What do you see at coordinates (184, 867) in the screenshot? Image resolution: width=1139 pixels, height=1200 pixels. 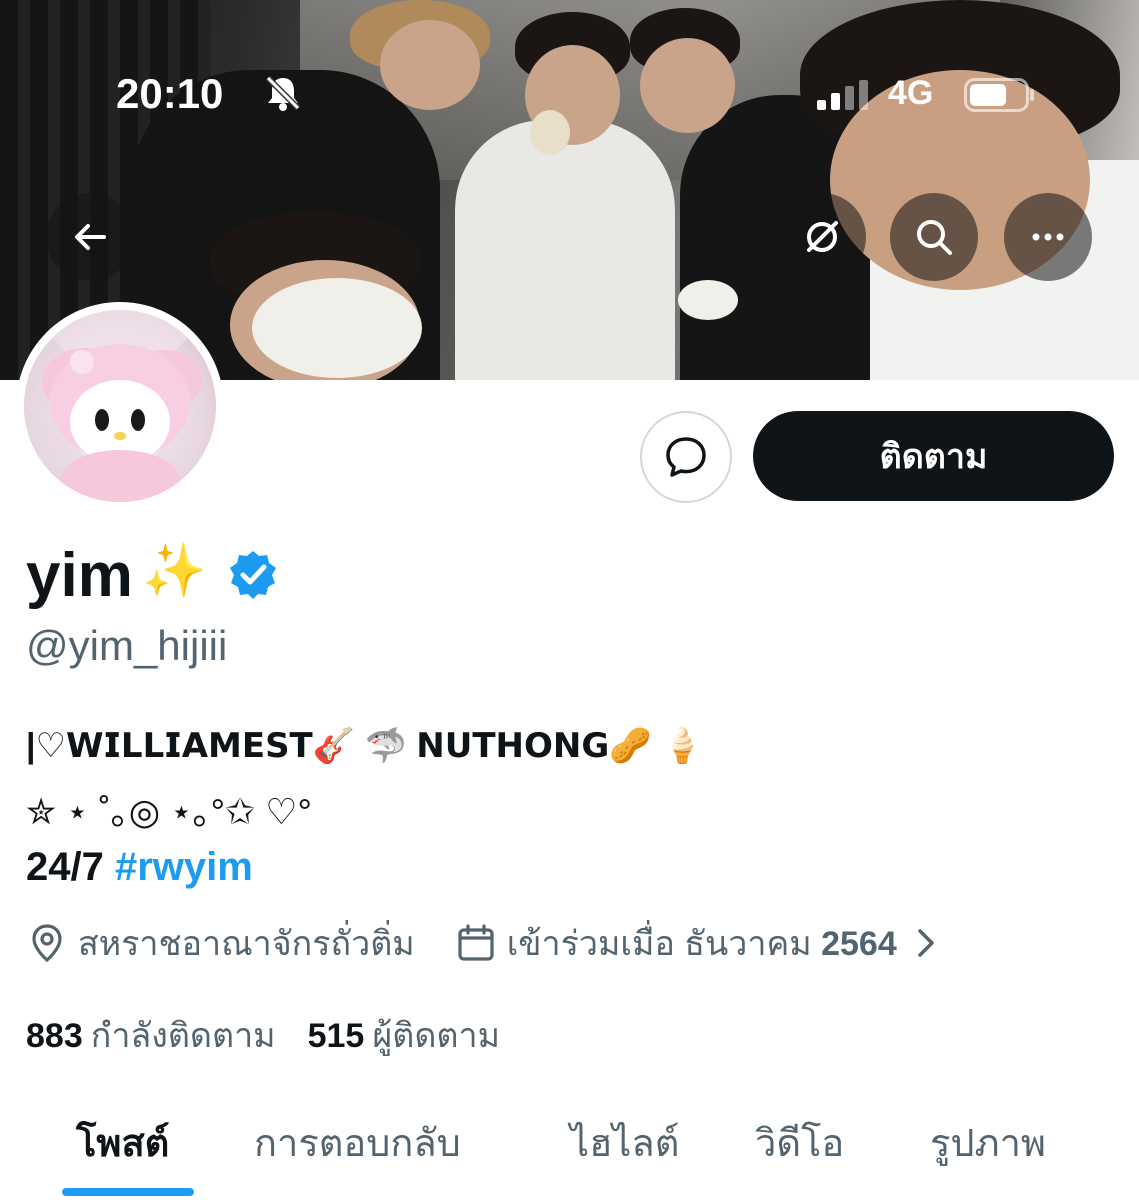 I see `hashtag-link: #rwyim` at bounding box center [184, 867].